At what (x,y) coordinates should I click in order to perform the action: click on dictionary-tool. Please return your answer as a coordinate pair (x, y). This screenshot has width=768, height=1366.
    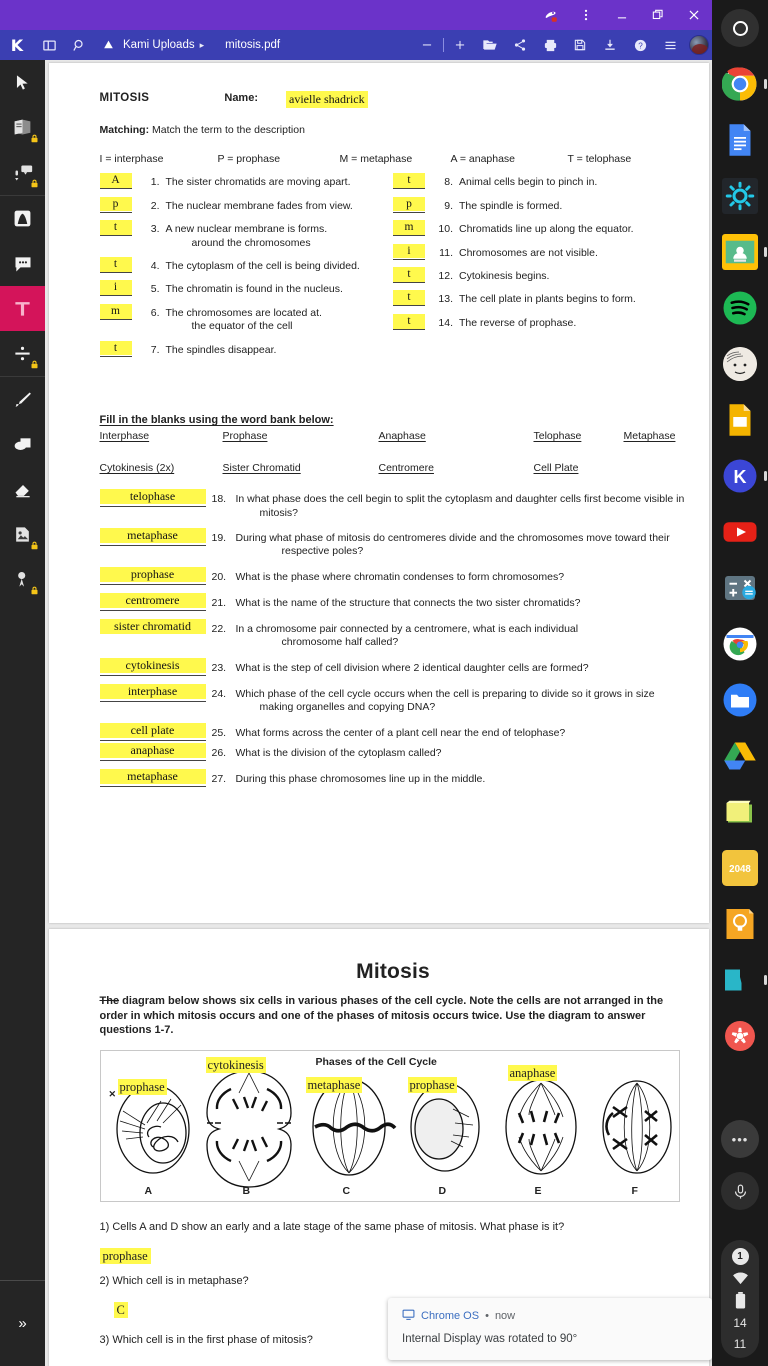
    Looking at the image, I should click on (22, 127).